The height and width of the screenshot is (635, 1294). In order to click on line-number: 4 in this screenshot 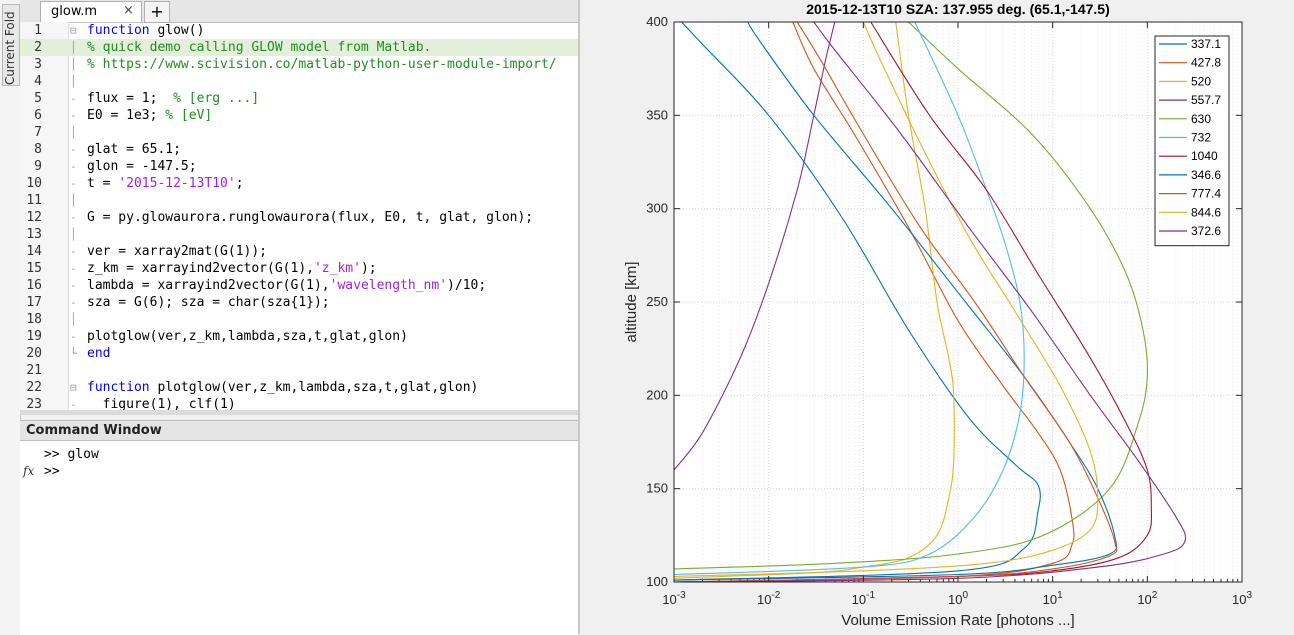, I will do `click(38, 81)`.